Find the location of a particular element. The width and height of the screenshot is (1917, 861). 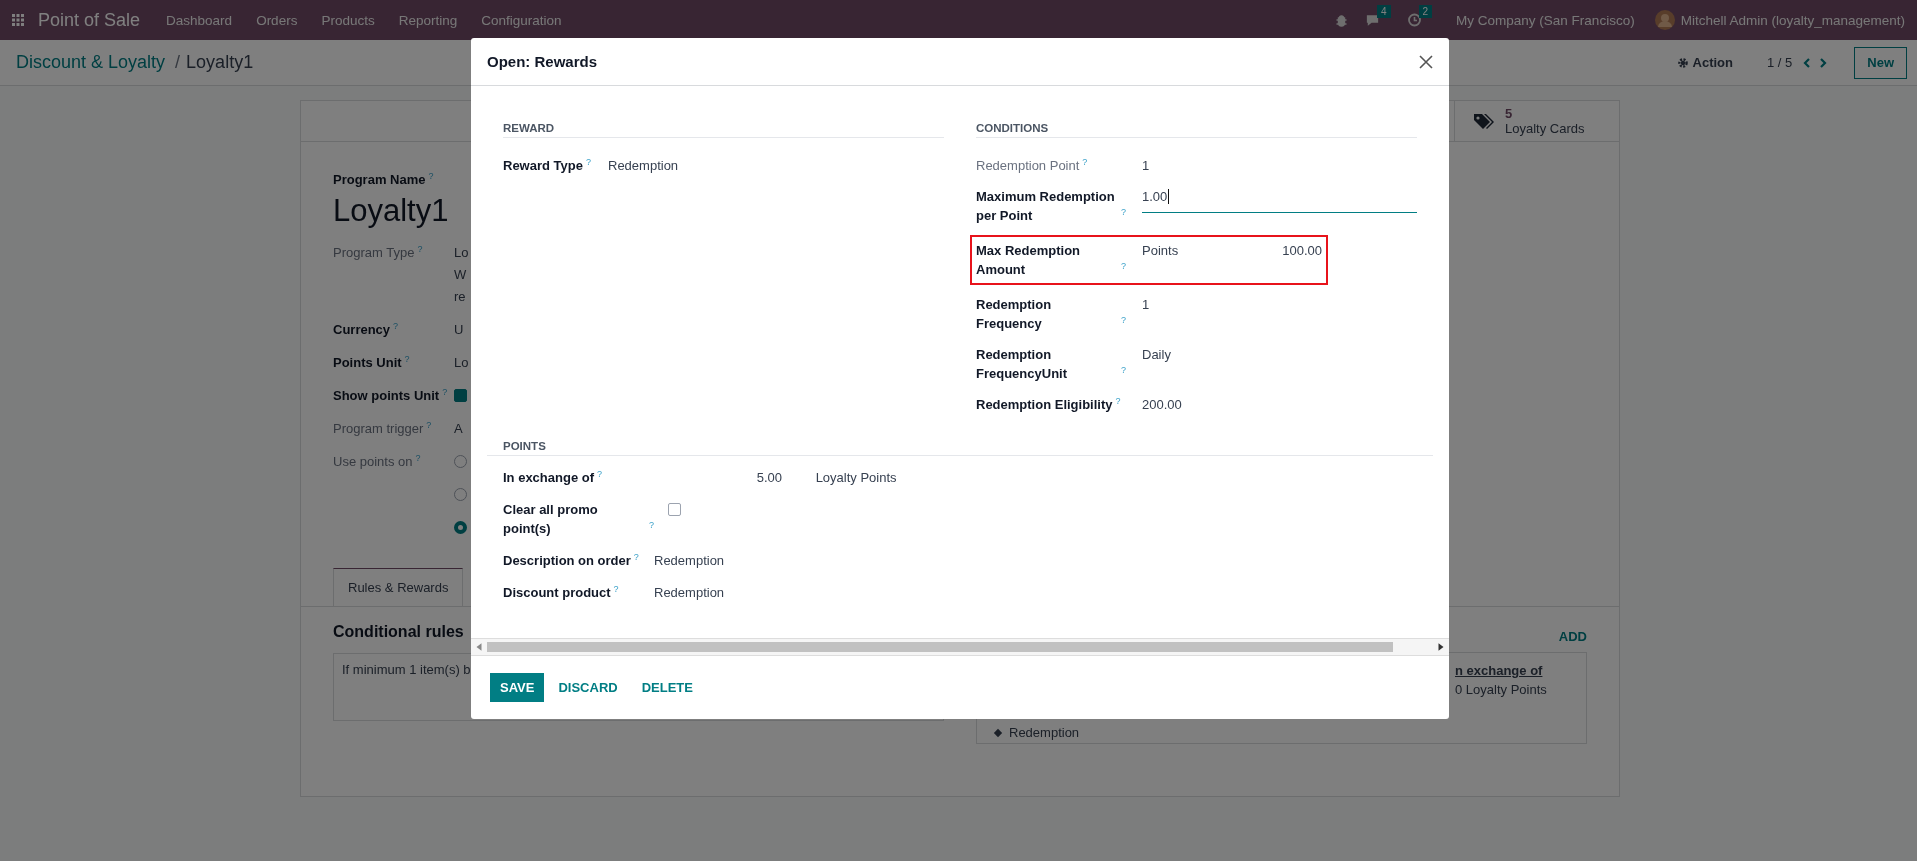

section-header: REWARD is located at coordinates (723, 130).